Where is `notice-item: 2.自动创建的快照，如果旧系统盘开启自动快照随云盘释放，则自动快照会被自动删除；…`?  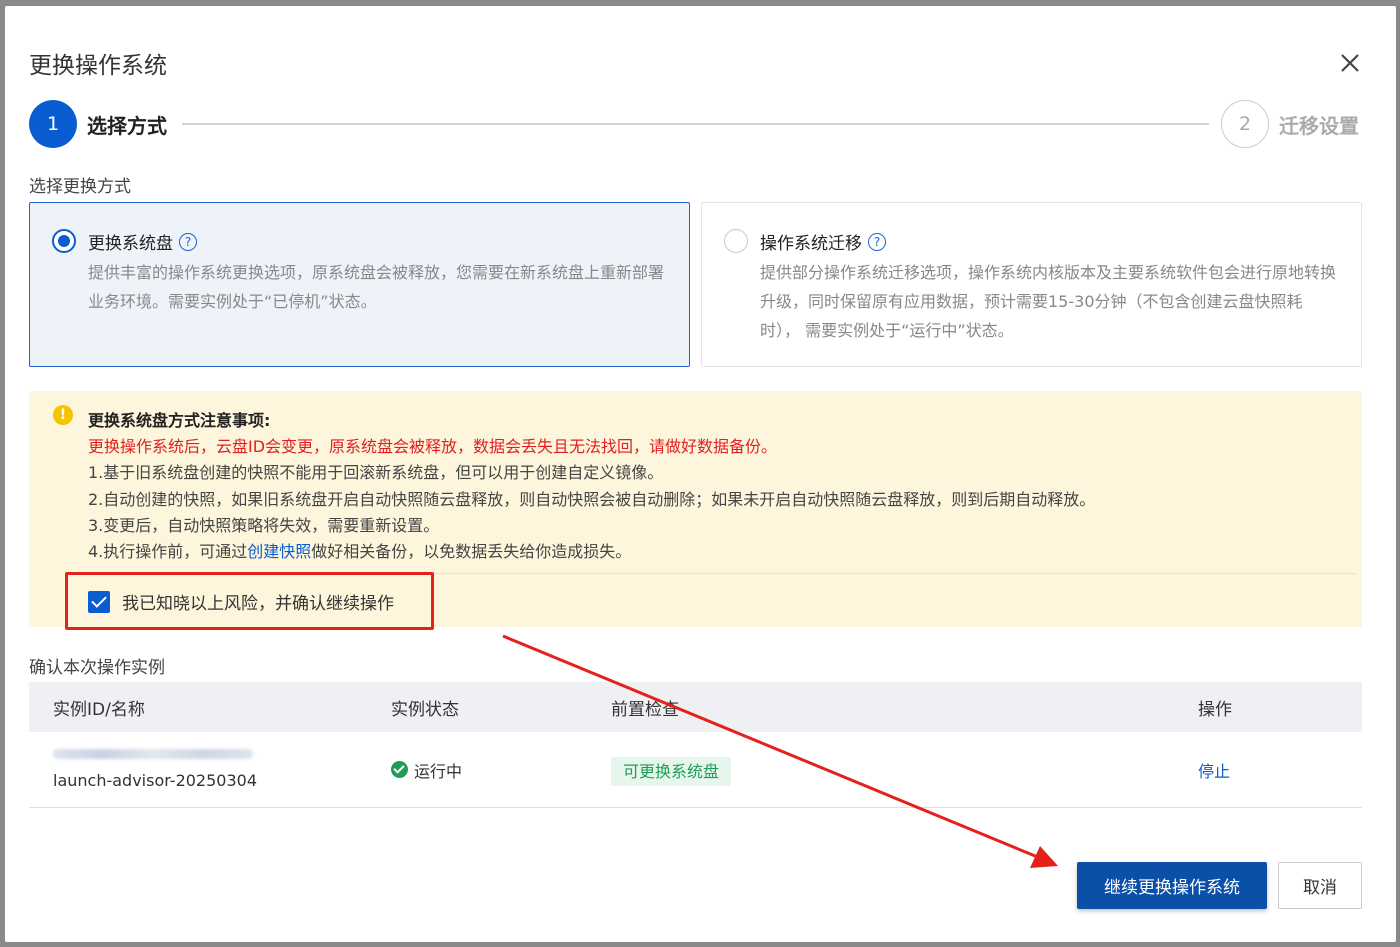 notice-item: 2.自动创建的快照，如果旧系统盘开启自动快照随云盘释放，则自动快照会被自动删除；… is located at coordinates (592, 499).